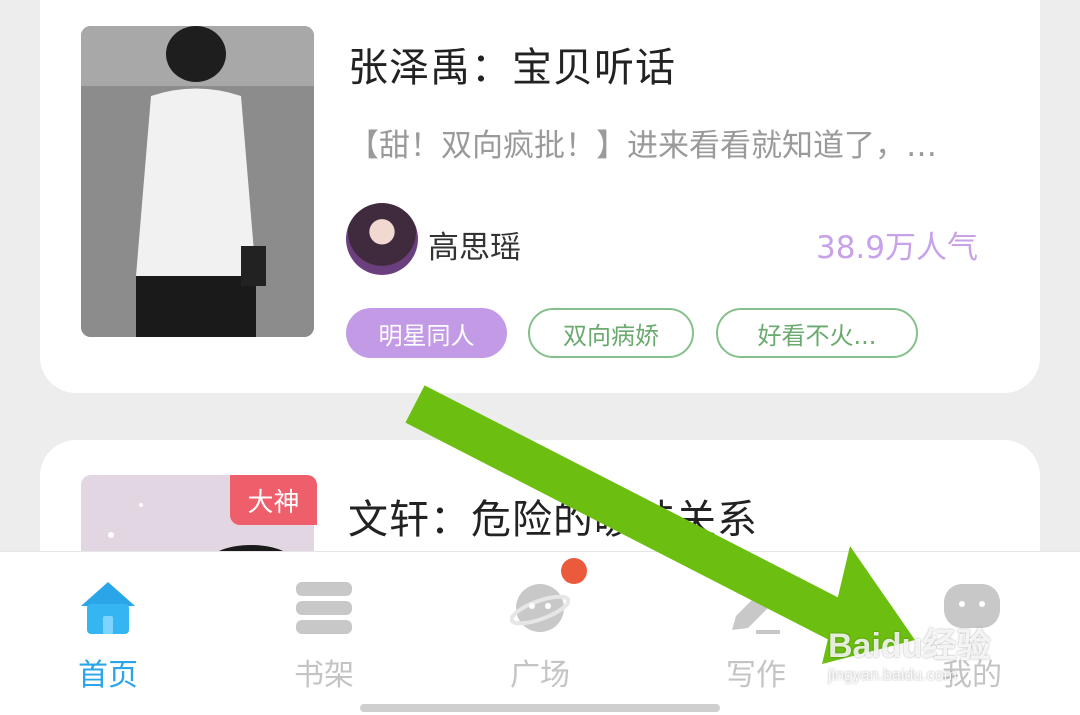  What do you see at coordinates (756, 609) in the screenshot?
I see `pencil-icon` at bounding box center [756, 609].